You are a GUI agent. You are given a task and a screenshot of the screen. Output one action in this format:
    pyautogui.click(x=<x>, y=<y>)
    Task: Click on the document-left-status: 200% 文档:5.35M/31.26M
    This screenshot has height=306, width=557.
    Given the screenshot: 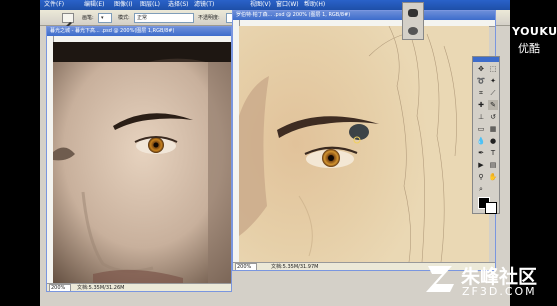 What is the action you would take?
    pyautogui.click(x=139, y=287)
    